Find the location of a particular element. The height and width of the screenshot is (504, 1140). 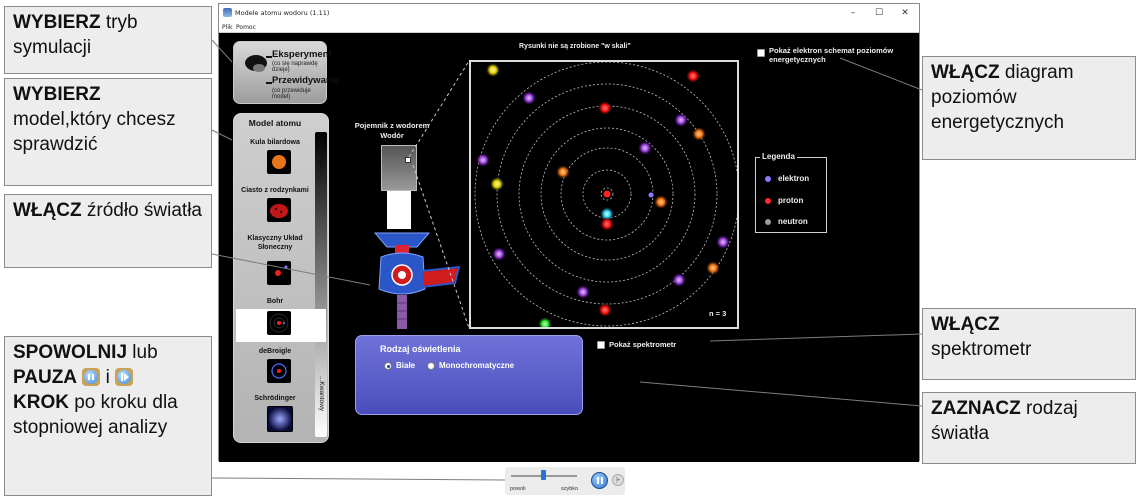

menu-bar: Plik Pomoc is located at coordinates (569, 27).